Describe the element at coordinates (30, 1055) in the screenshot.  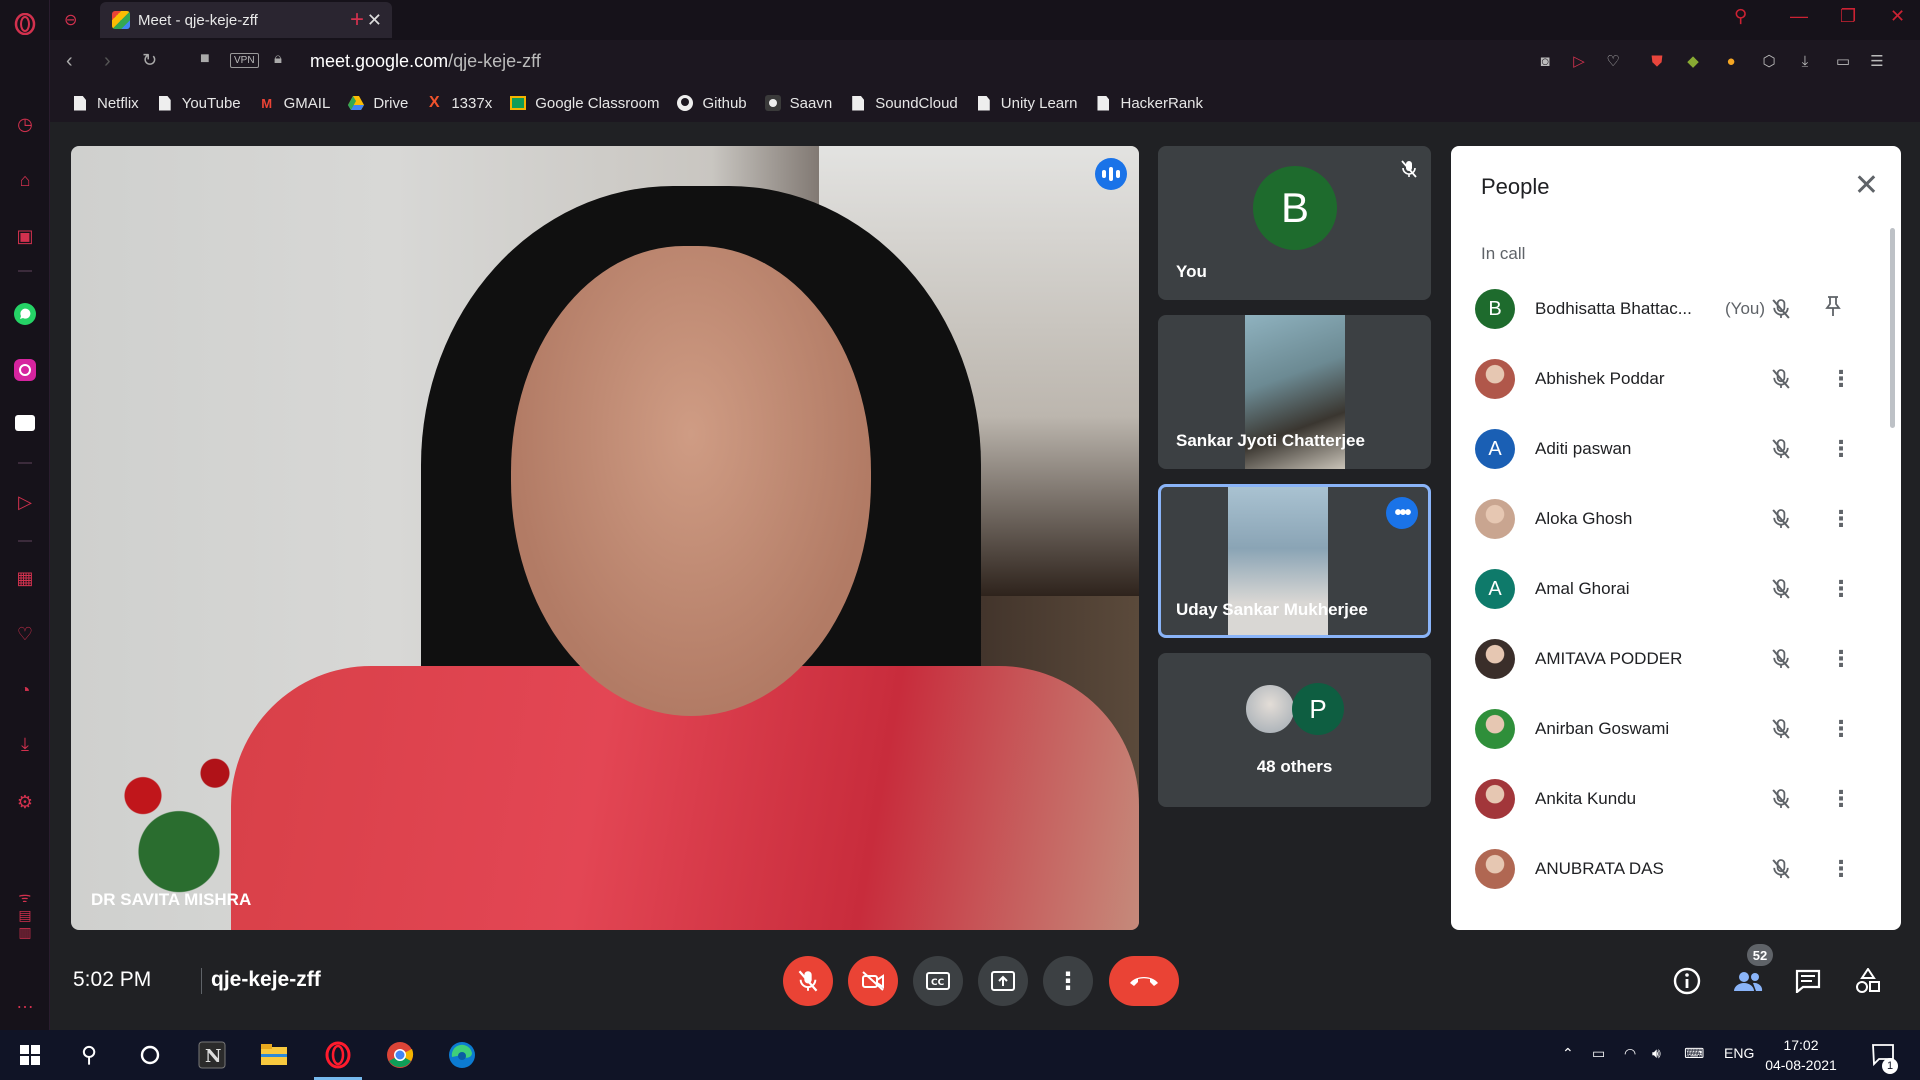
I see `windows-start-icon` at that location.